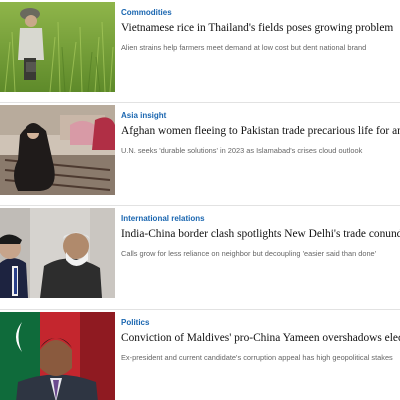 The image size is (400, 400). I want to click on article-category: Asia insight, so click(260, 116).